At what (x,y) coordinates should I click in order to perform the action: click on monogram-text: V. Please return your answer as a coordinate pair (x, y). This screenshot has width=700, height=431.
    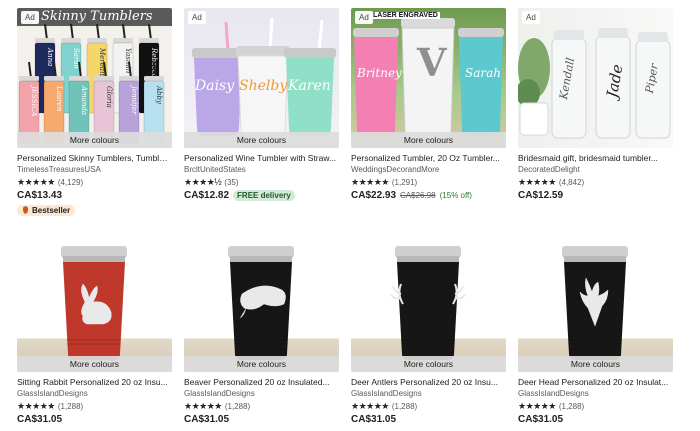
    Looking at the image, I should click on (432, 62).